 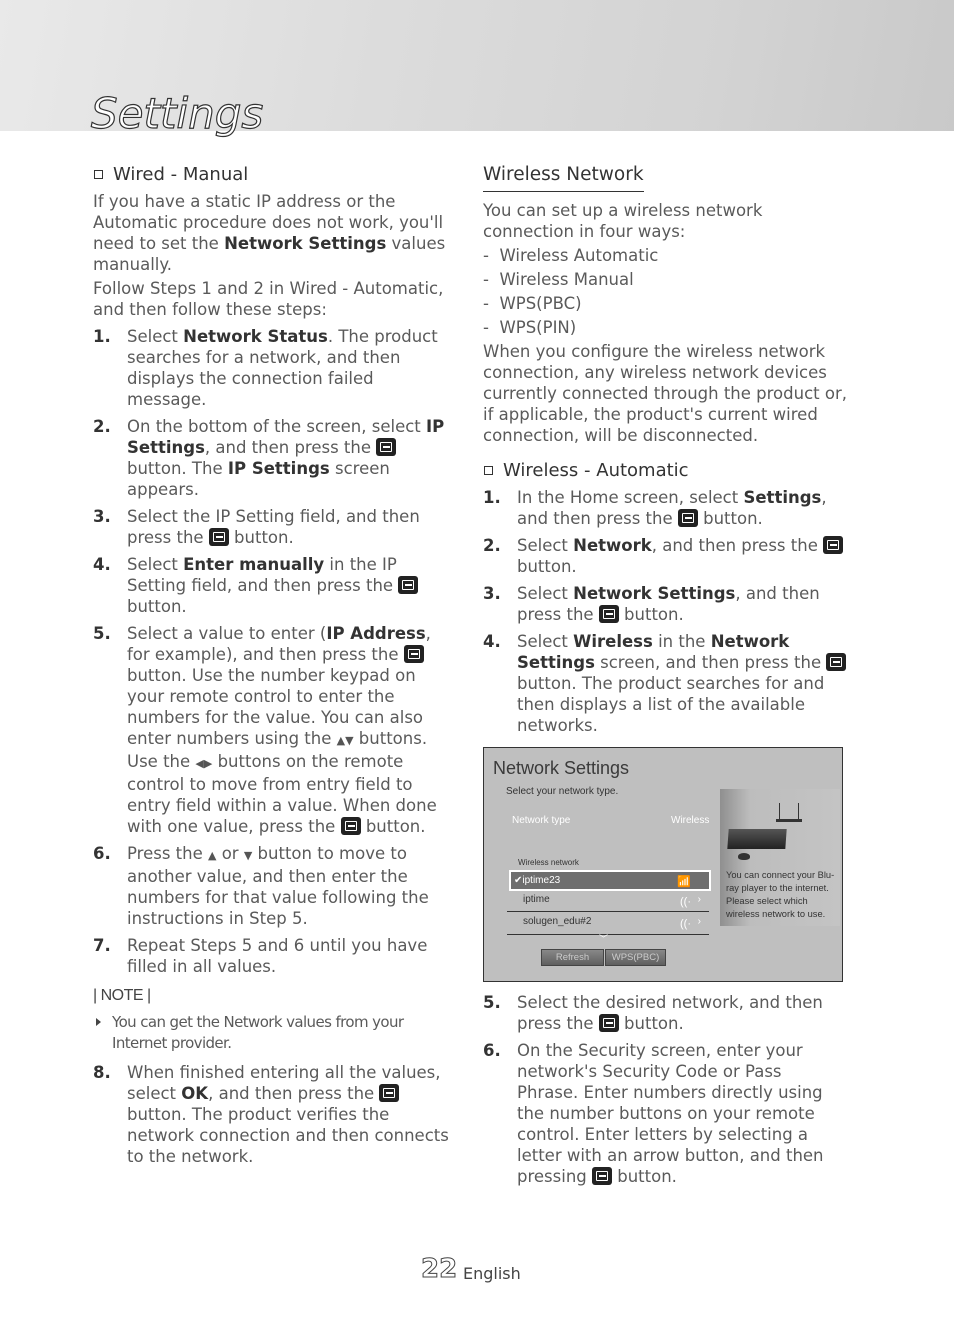 What do you see at coordinates (204, 763) in the screenshot?
I see `arrow-button-icon: ◀▶` at bounding box center [204, 763].